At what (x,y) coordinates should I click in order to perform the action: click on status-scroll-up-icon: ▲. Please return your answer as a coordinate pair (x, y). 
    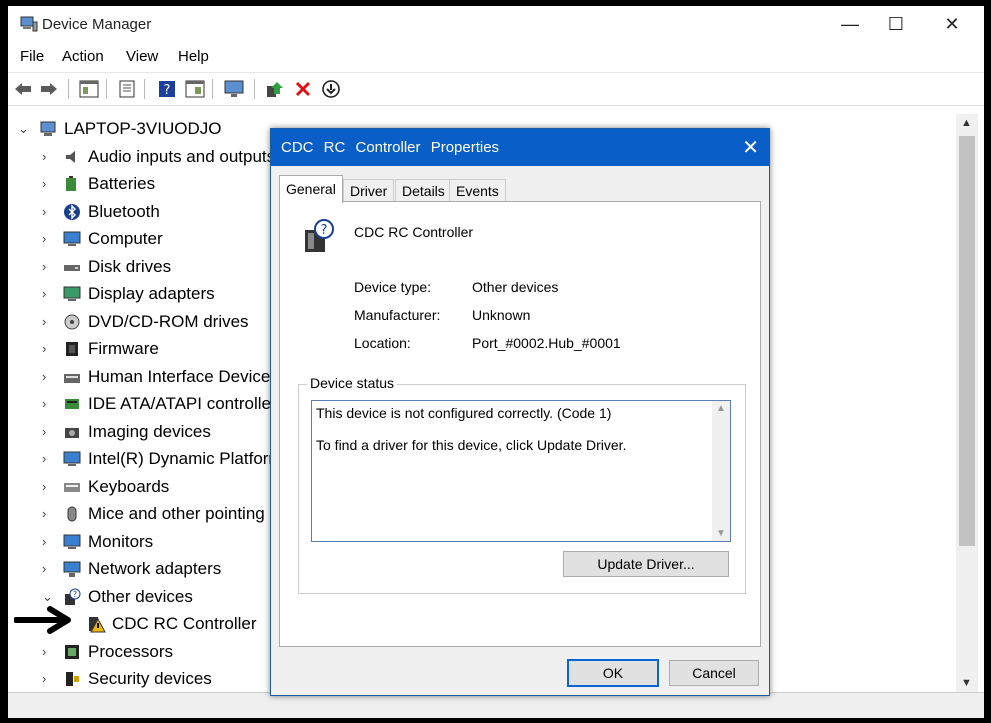
    Looking at the image, I should click on (721, 408).